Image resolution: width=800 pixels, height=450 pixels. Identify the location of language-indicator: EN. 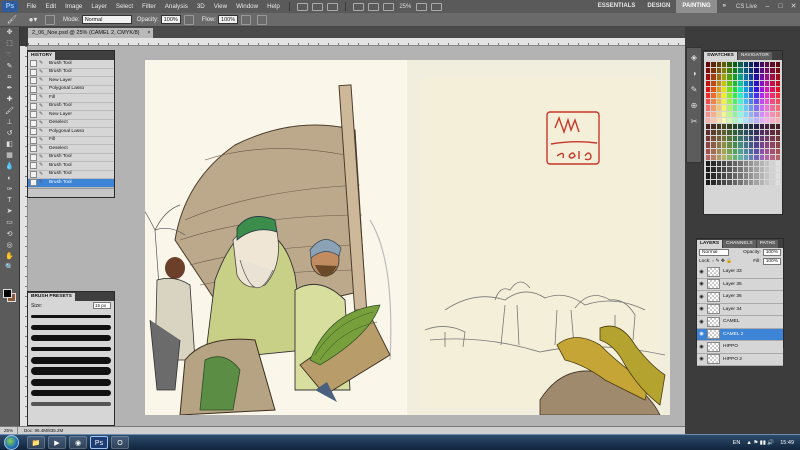
(737, 443).